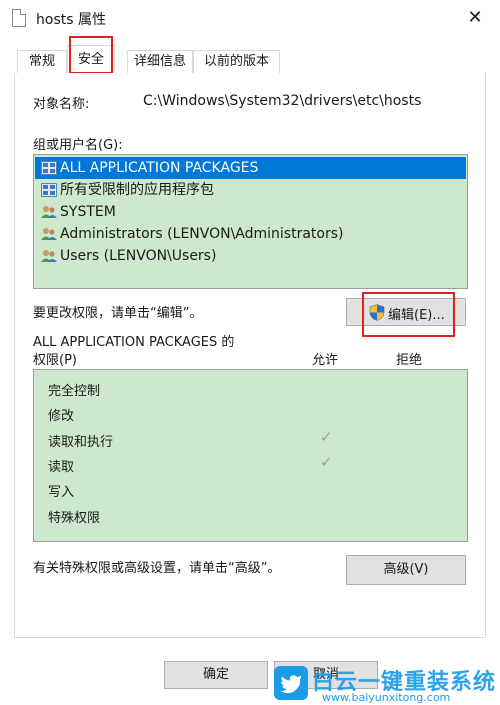 This screenshot has height=705, width=500. What do you see at coordinates (250, 190) in the screenshot?
I see `list-item-restricted-packages: 所有受限制的应用程序包` at bounding box center [250, 190].